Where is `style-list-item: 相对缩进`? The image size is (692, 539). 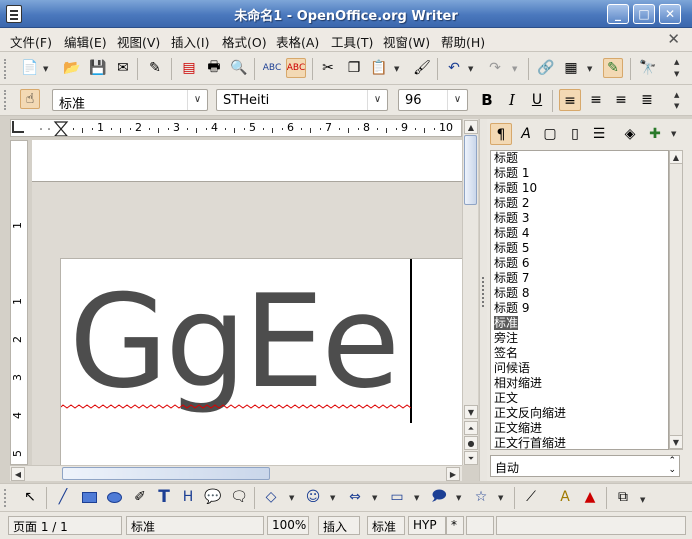
style-list-item: 相对缩进 is located at coordinates (579, 383).